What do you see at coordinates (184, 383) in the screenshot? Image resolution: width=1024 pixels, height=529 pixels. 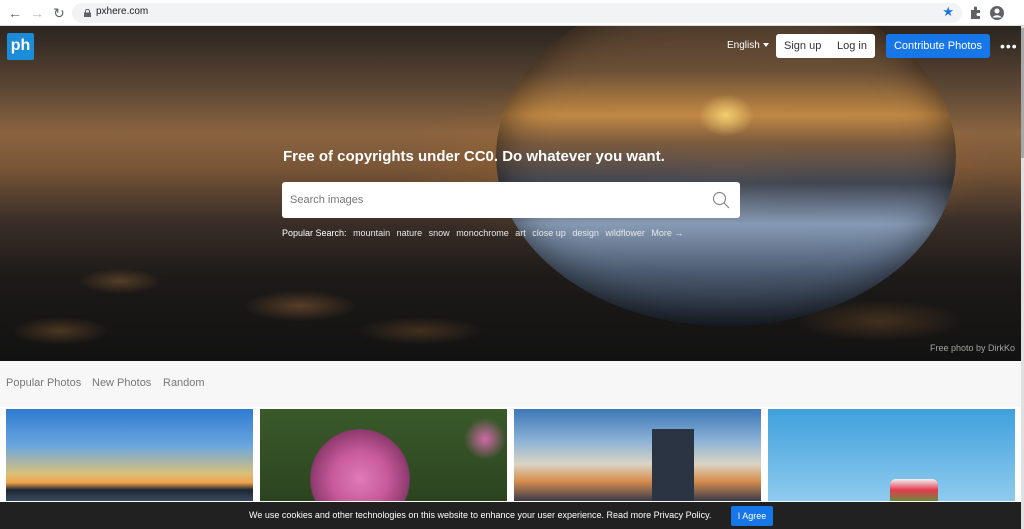 I see `tab-random: Random` at bounding box center [184, 383].